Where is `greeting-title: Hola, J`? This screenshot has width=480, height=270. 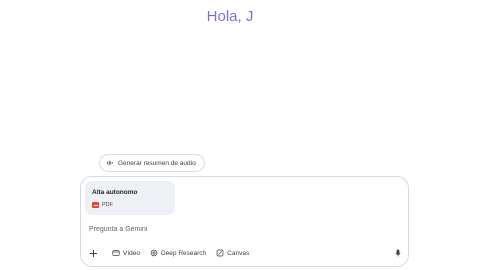 greeting-title: Hola, J is located at coordinates (230, 16).